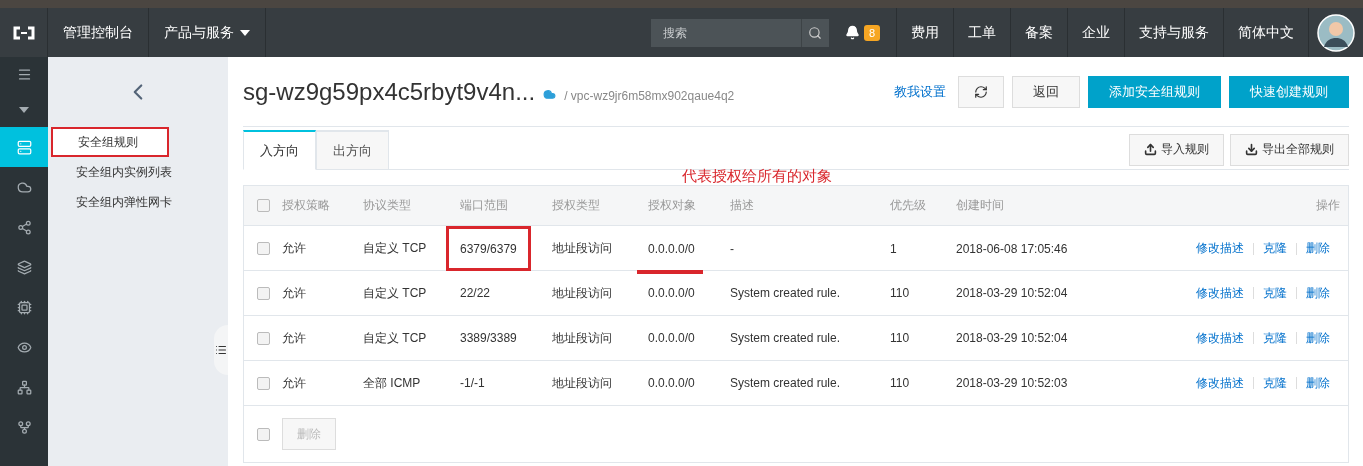 This screenshot has height=466, width=1363. What do you see at coordinates (725, 32) in the screenshot?
I see `search-field: 搜索` at bounding box center [725, 32].